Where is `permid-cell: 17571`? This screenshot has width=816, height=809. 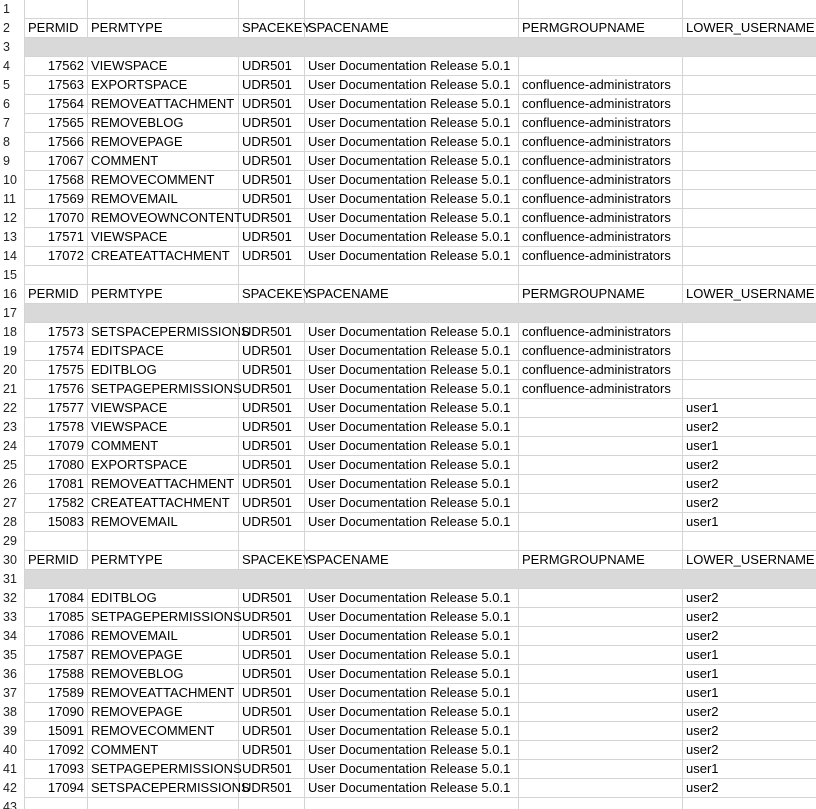 permid-cell: 17571 is located at coordinates (56, 237).